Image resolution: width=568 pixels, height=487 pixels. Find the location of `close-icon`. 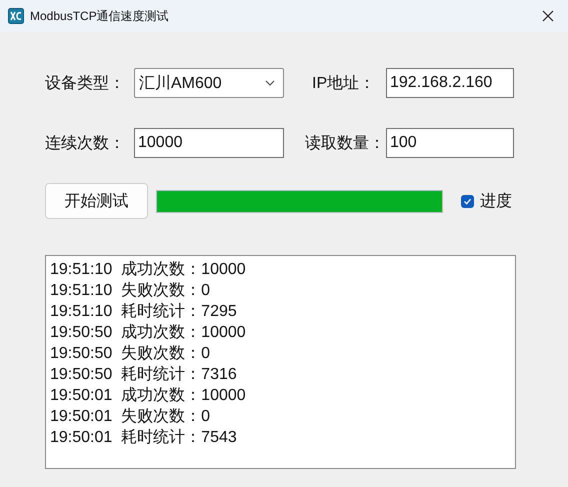

close-icon is located at coordinates (548, 16).